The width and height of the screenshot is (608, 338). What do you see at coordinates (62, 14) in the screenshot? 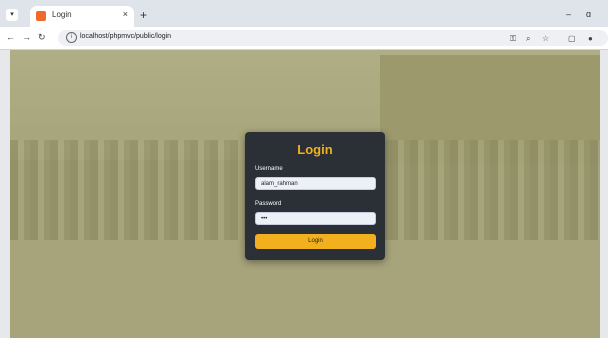
I see `tab-title: Login` at bounding box center [62, 14].